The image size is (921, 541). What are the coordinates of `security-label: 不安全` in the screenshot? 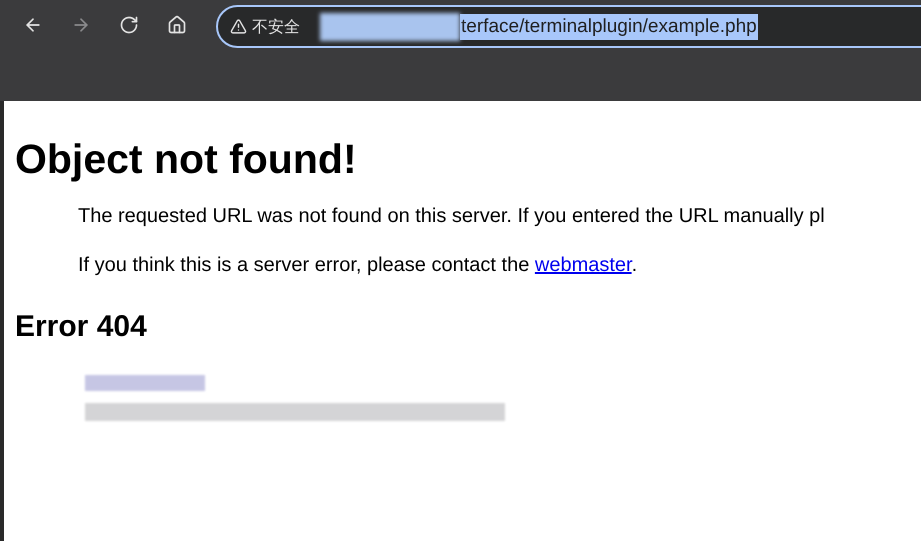 It's located at (276, 27).